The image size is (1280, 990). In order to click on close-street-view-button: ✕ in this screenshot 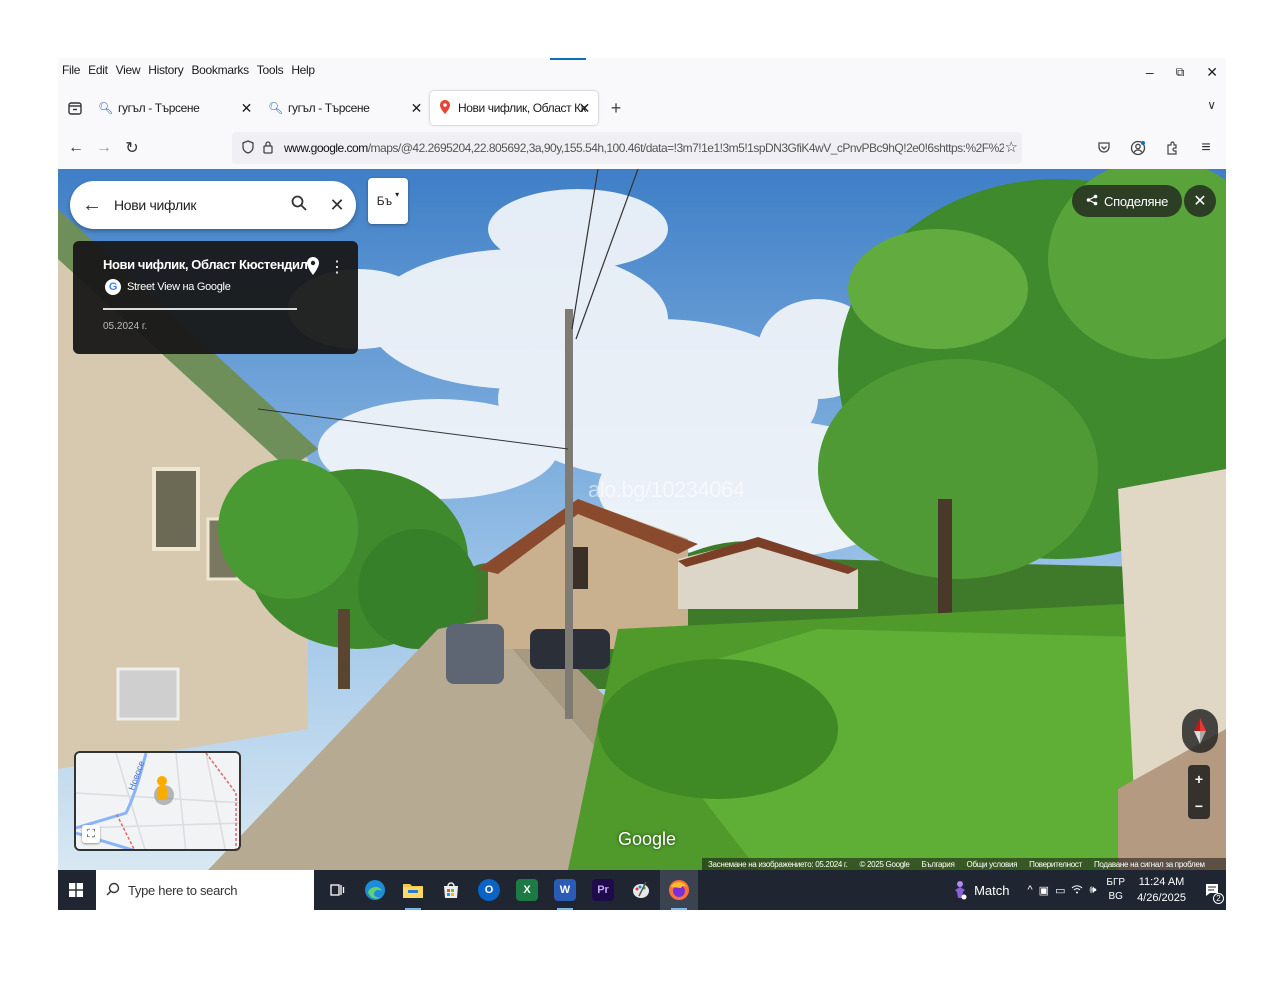, I will do `click(1200, 201)`.